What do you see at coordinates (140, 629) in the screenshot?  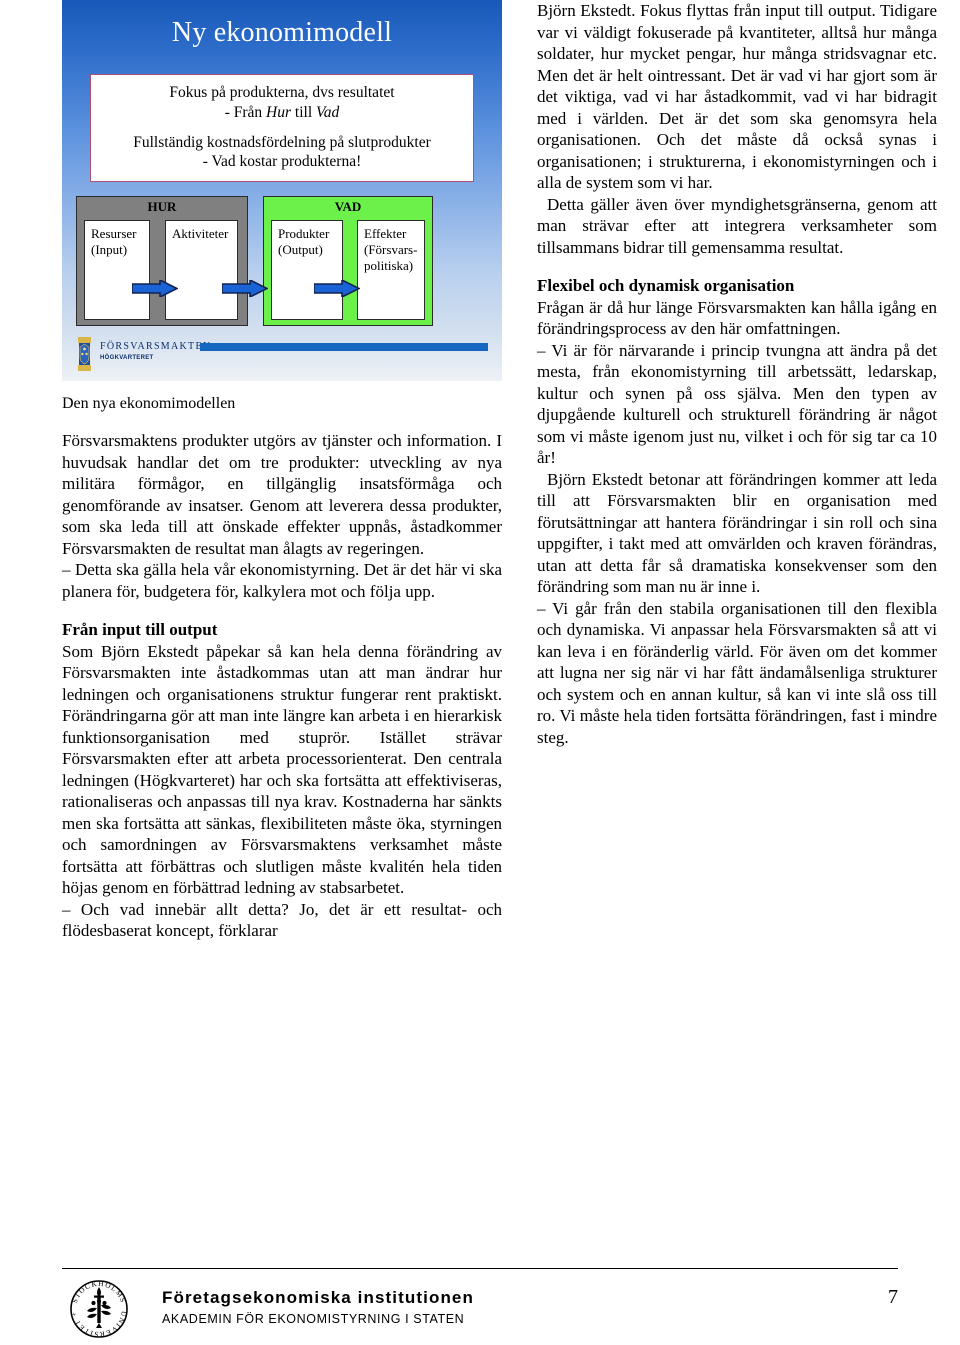 I see `left-section-heading: Från input till output` at bounding box center [140, 629].